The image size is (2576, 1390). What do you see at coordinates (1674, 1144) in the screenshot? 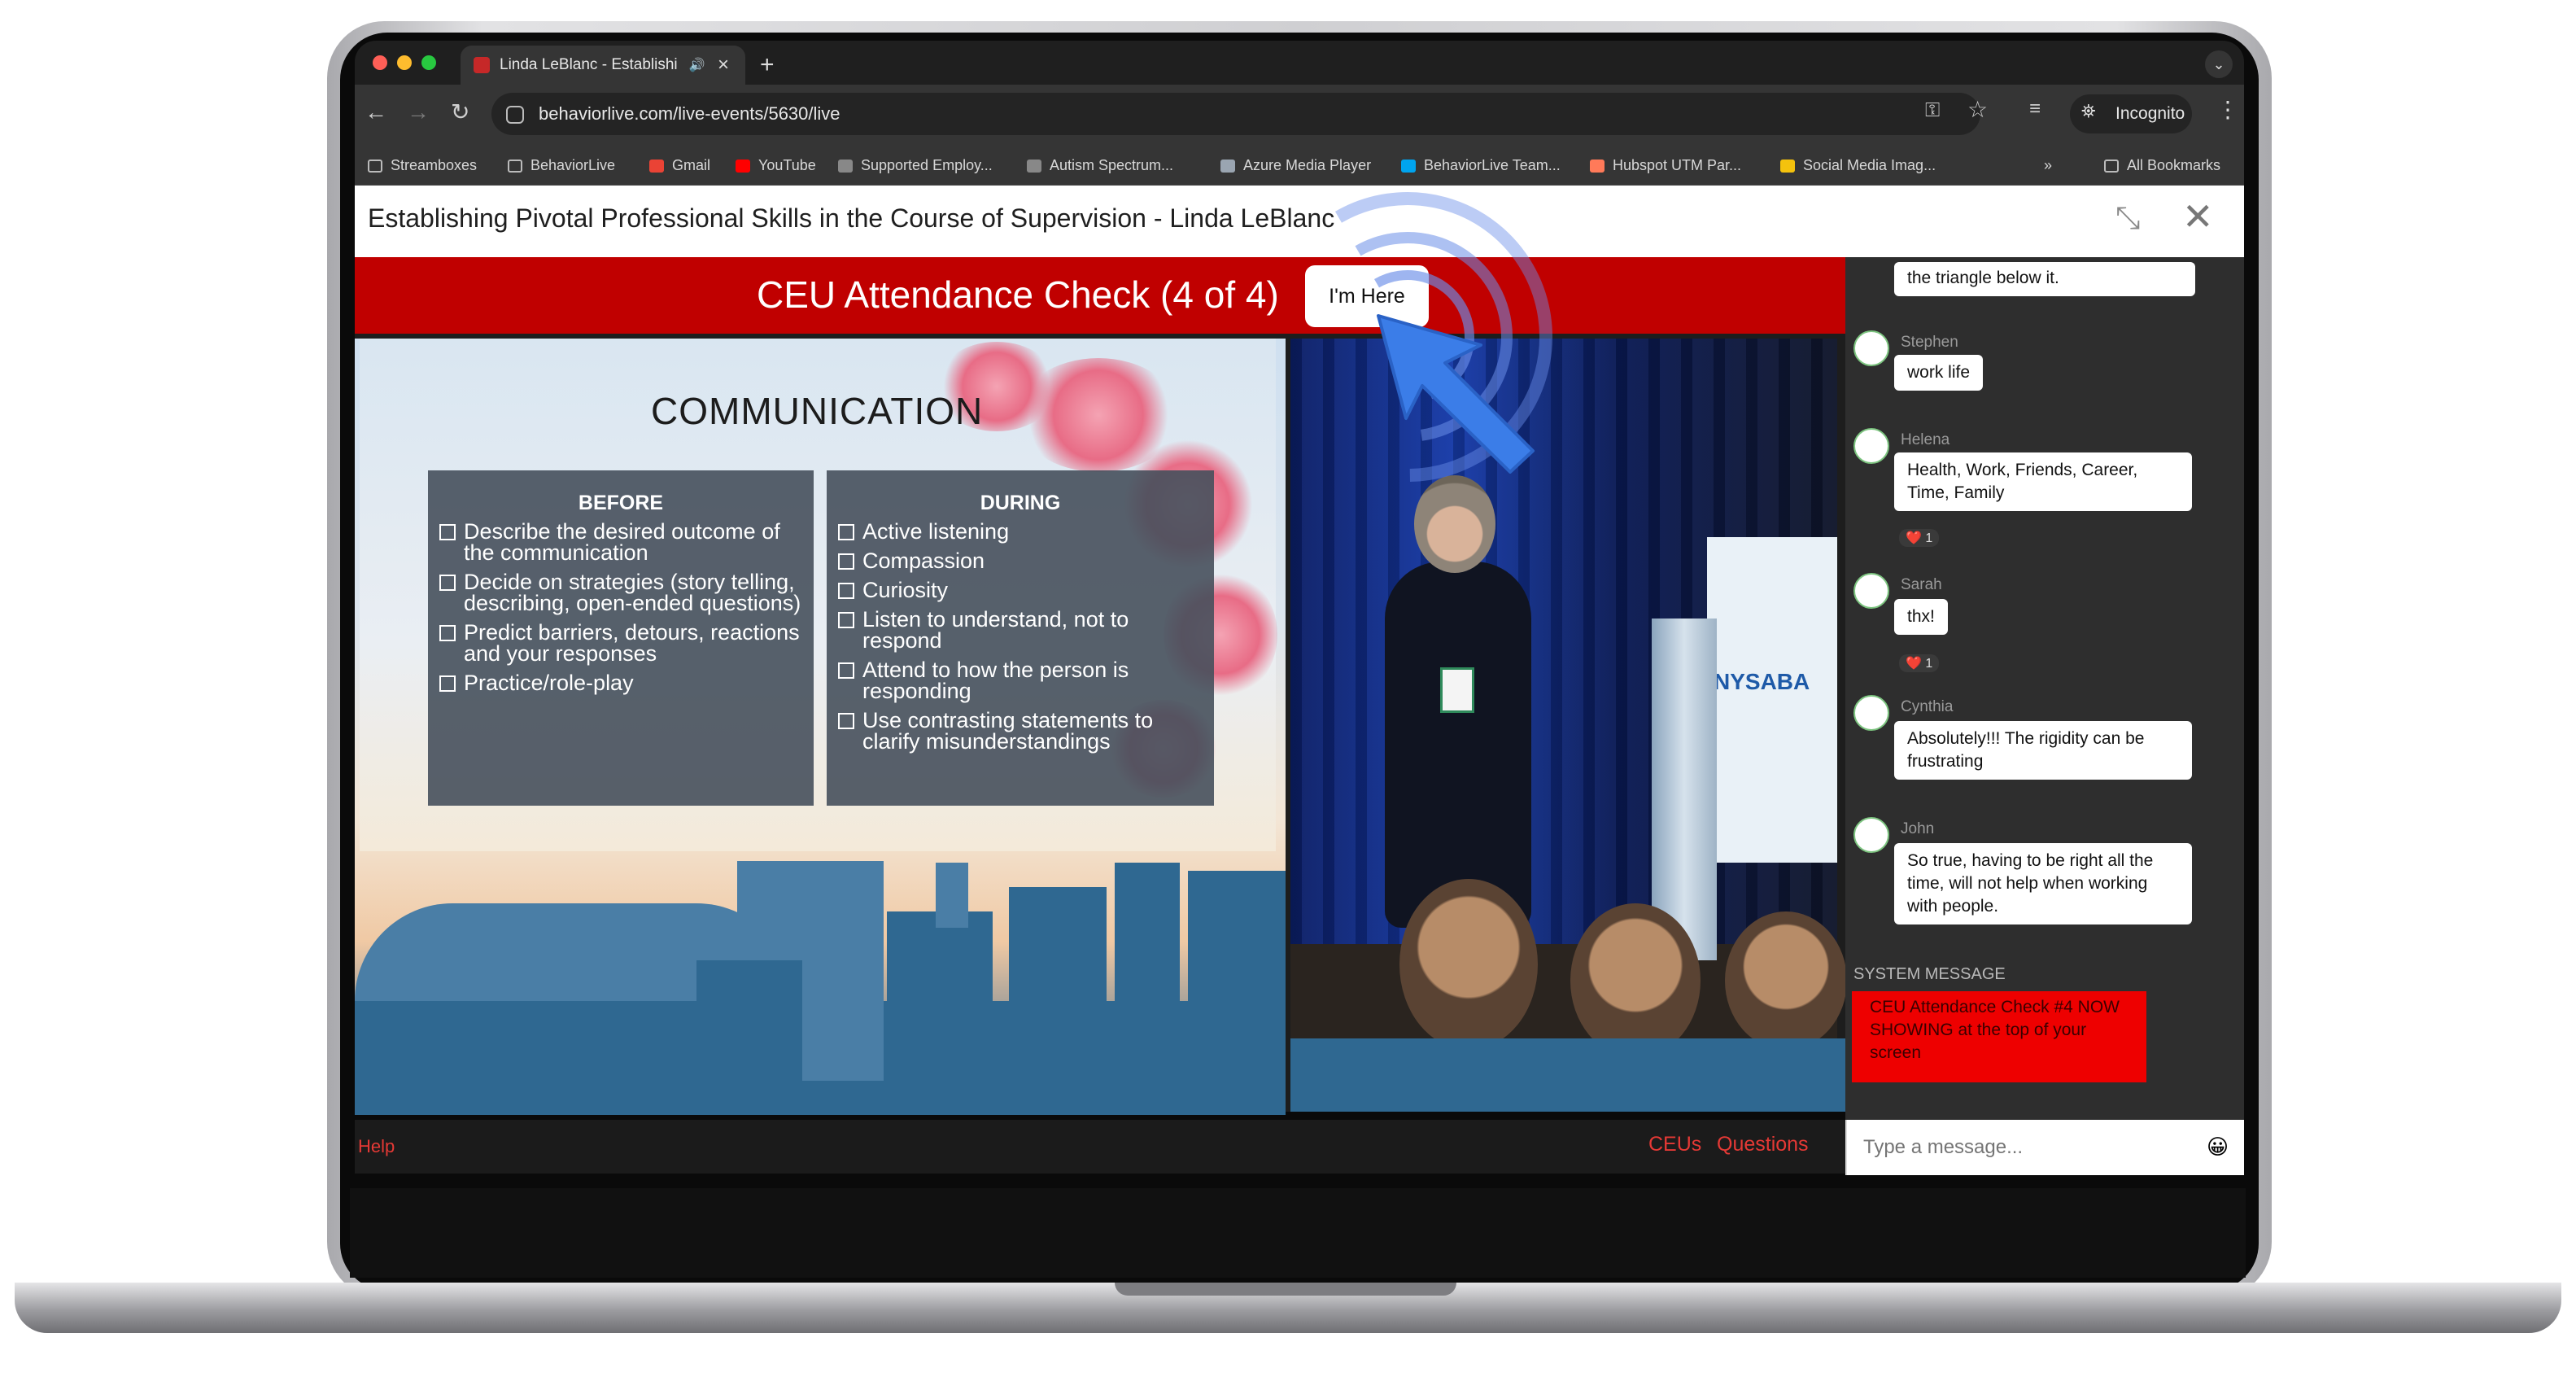
I see `ceus-link: CEUs` at bounding box center [1674, 1144].